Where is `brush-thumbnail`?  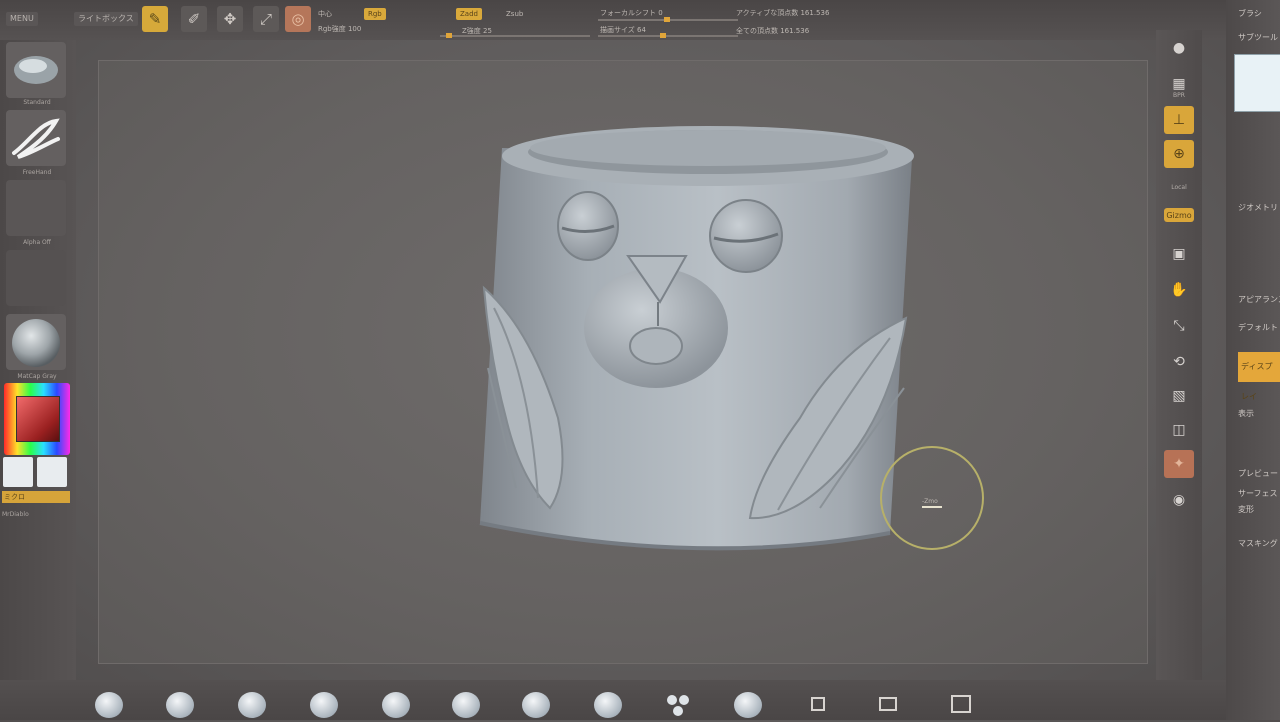 brush-thumbnail is located at coordinates (36, 70).